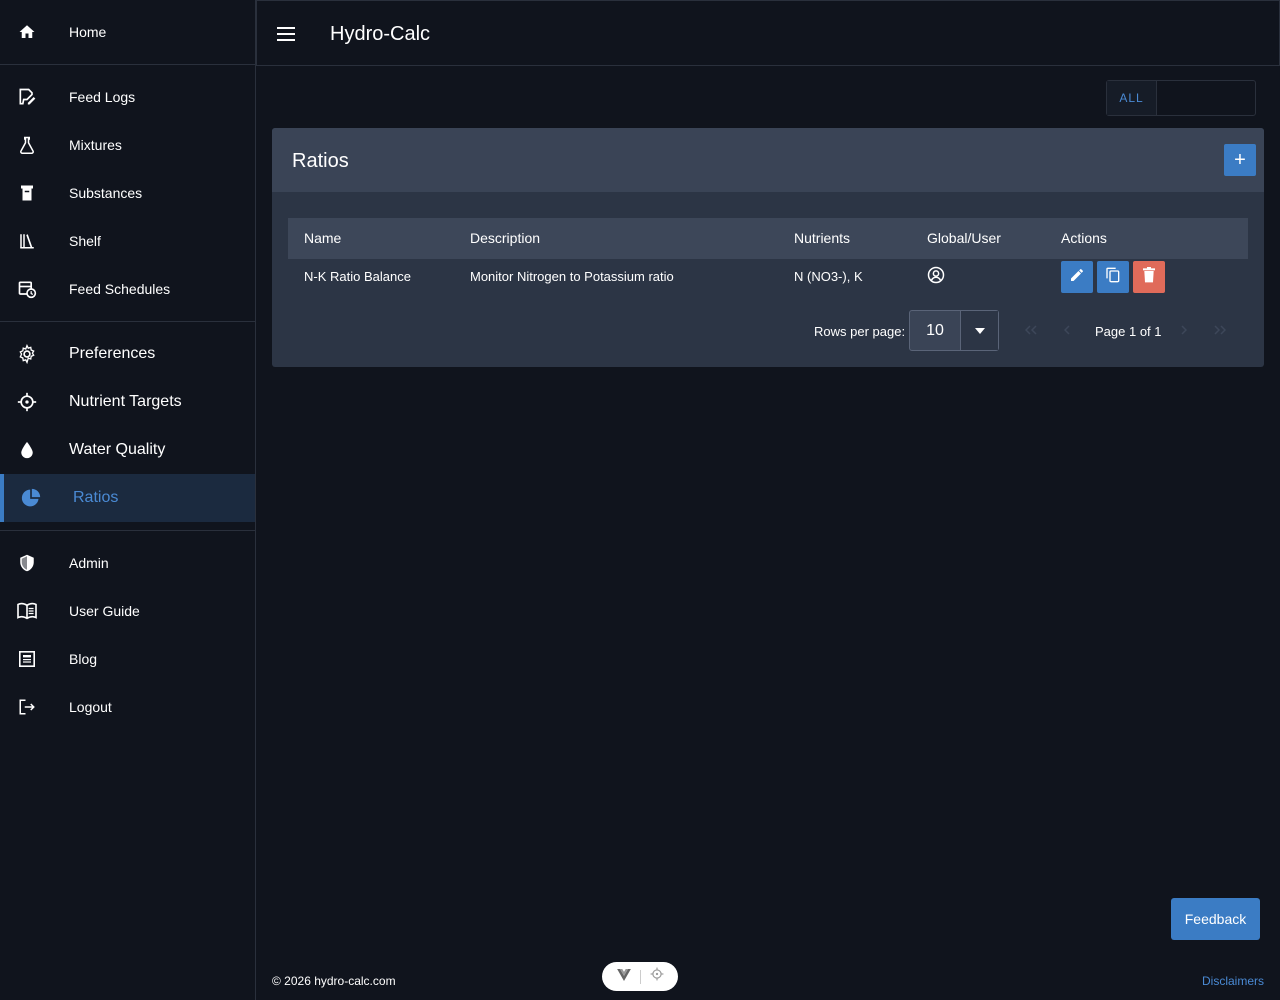  I want to click on copy-icon, so click(1113, 276).